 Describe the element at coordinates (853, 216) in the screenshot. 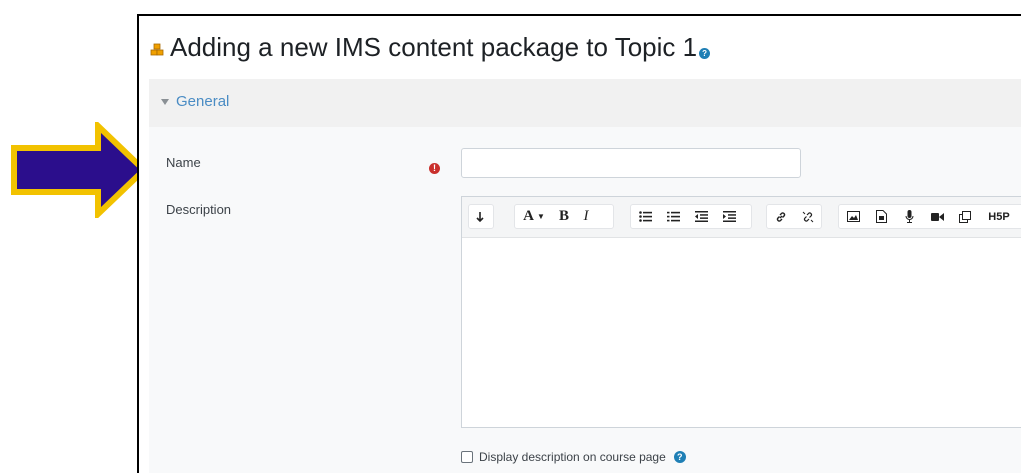

I see `image-icon` at that location.